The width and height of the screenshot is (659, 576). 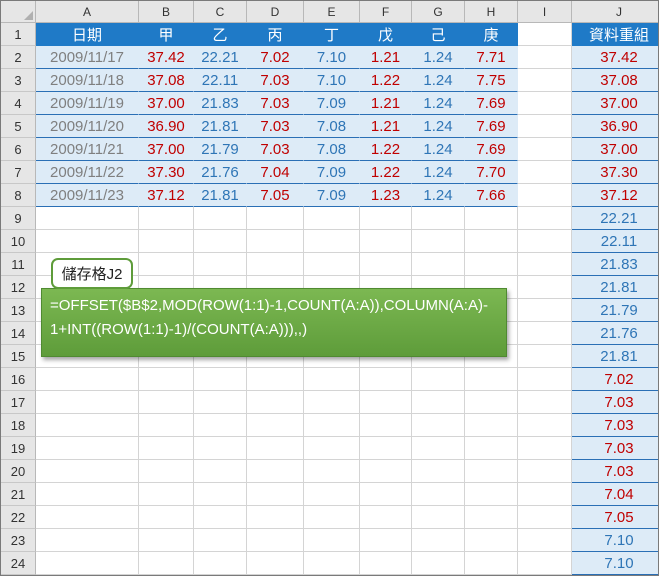 What do you see at coordinates (438, 402) in the screenshot?
I see `cell-g17` at bounding box center [438, 402].